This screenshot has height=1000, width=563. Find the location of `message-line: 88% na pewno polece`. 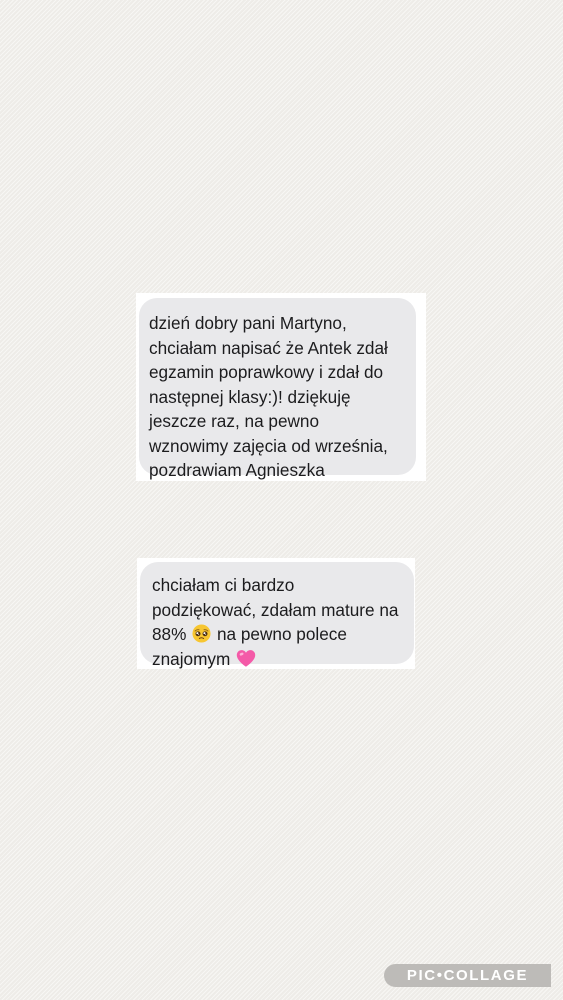

message-line: 88% na pewno polece is located at coordinates (283, 634).